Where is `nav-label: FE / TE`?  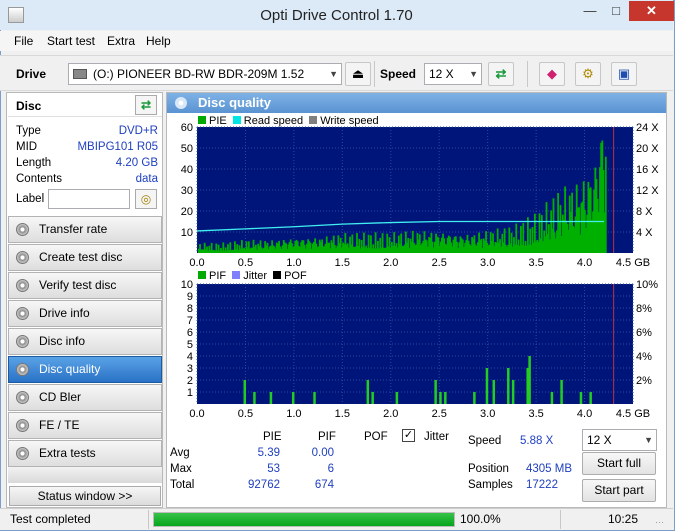 nav-label: FE / TE is located at coordinates (59, 425).